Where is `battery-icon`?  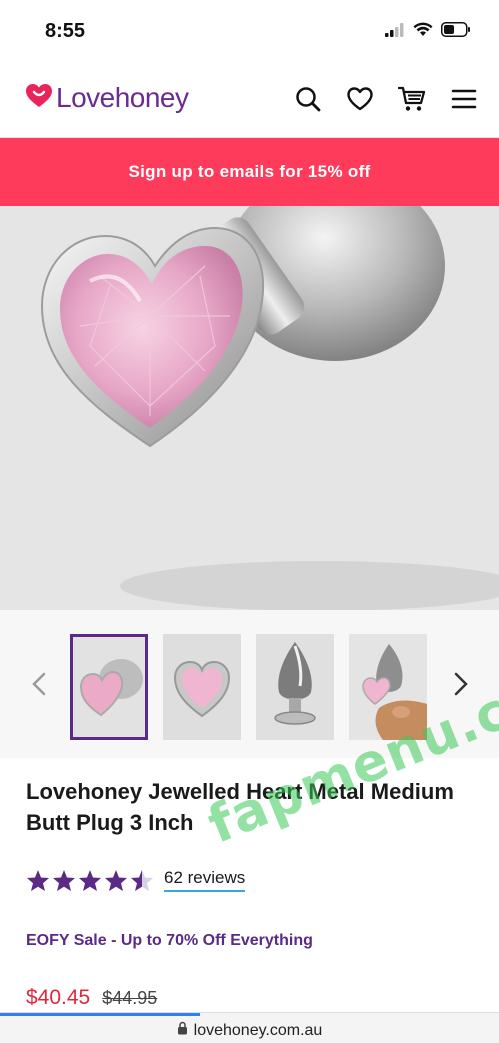
battery-icon is located at coordinates (456, 32).